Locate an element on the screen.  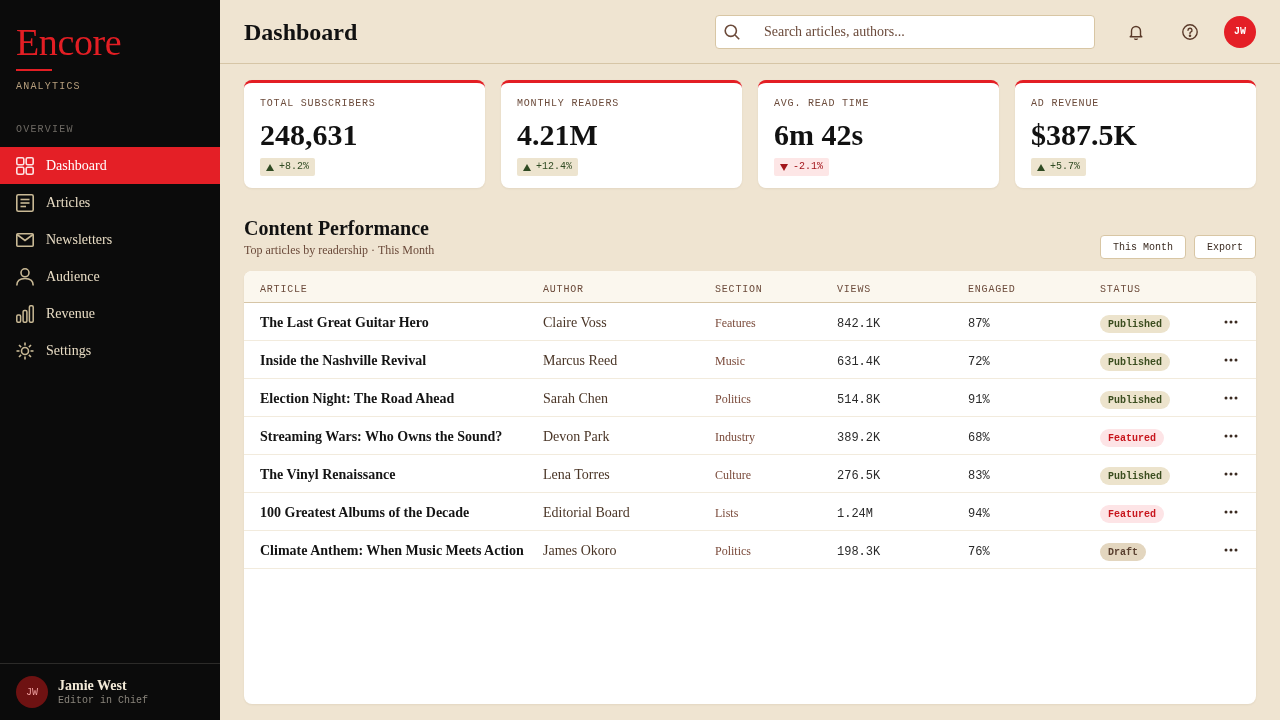
table-cell: 87% is located at coordinates (979, 323).